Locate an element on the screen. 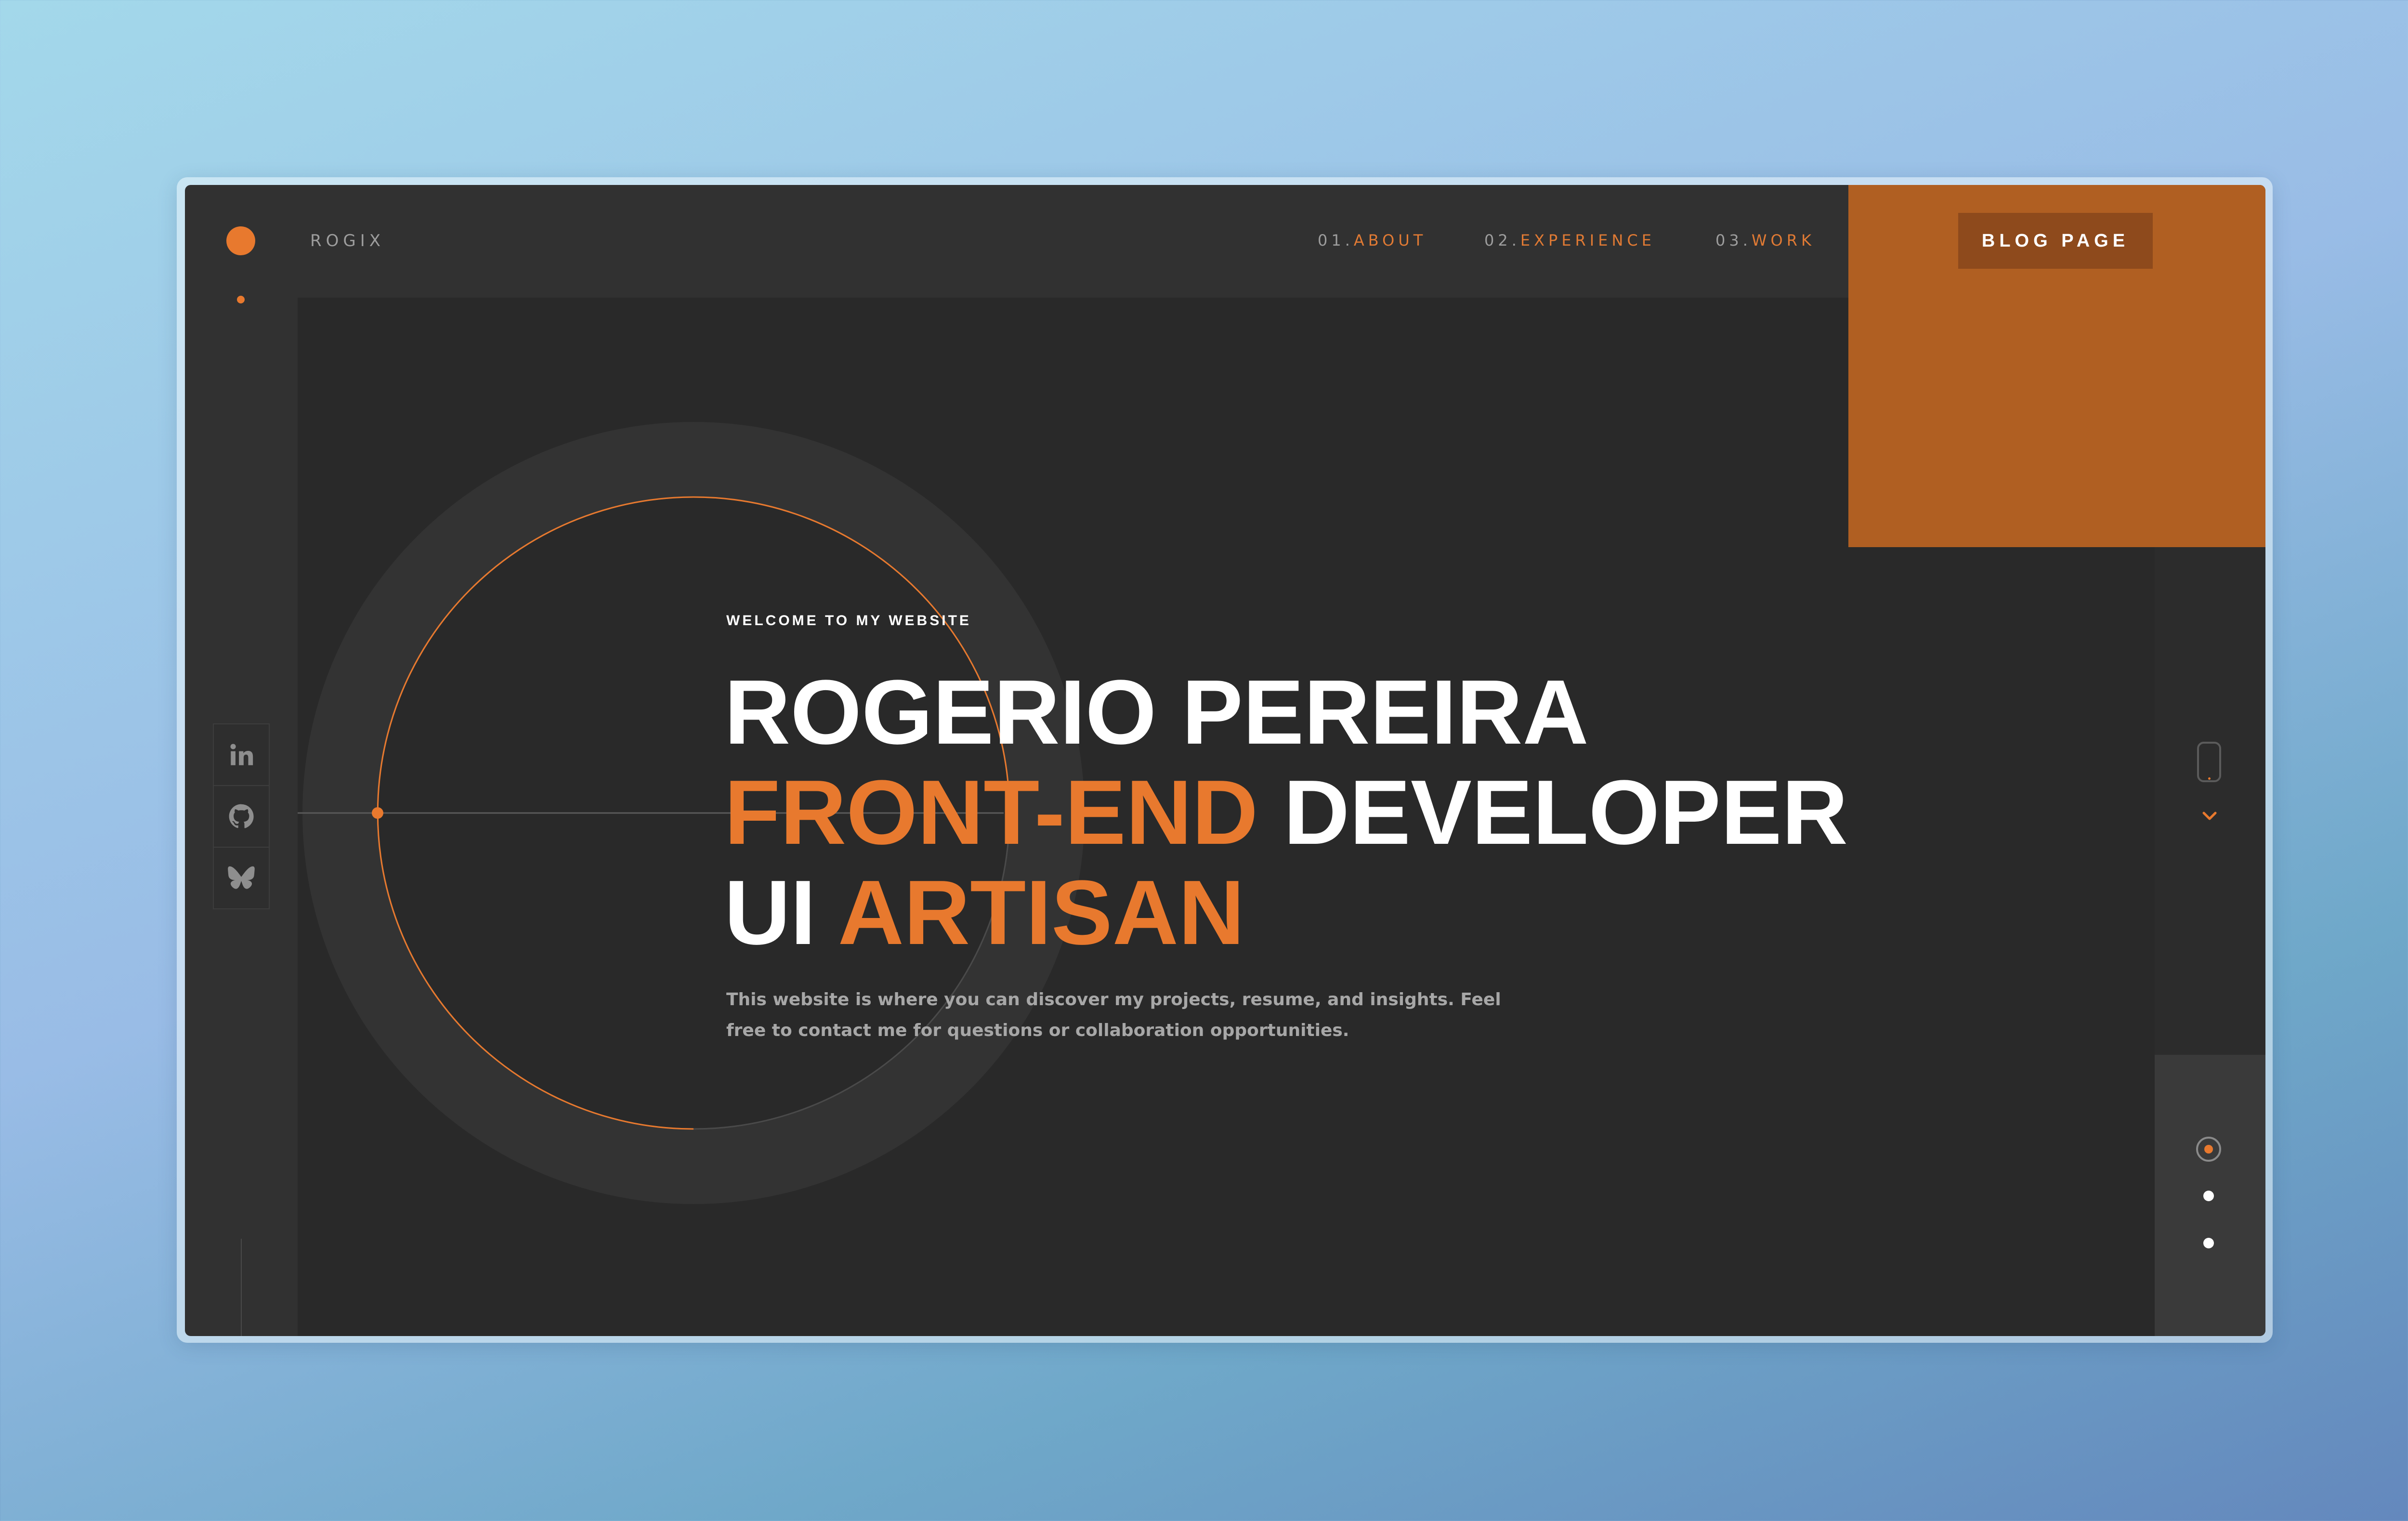  nav-label: WORK is located at coordinates (1783, 240).